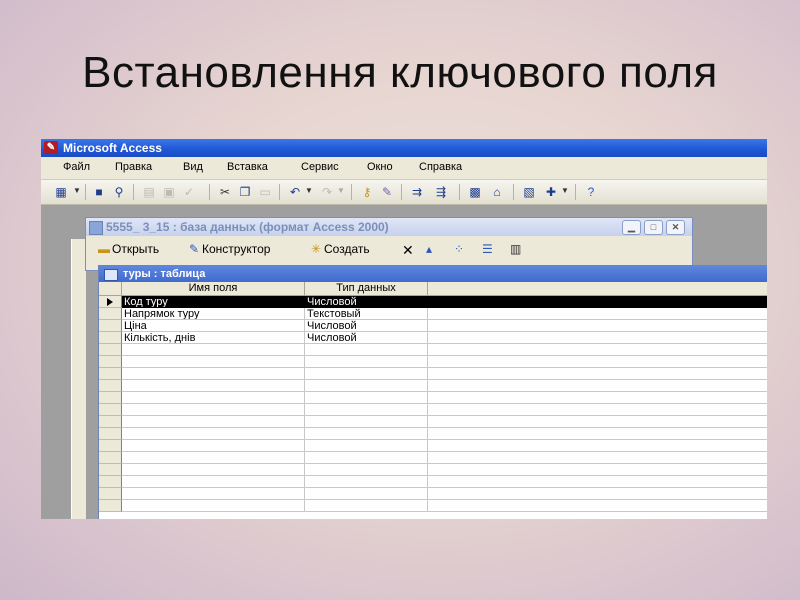  What do you see at coordinates (444, 338) in the screenshot?
I see `table-row: Кількість, днів Числовой` at bounding box center [444, 338].